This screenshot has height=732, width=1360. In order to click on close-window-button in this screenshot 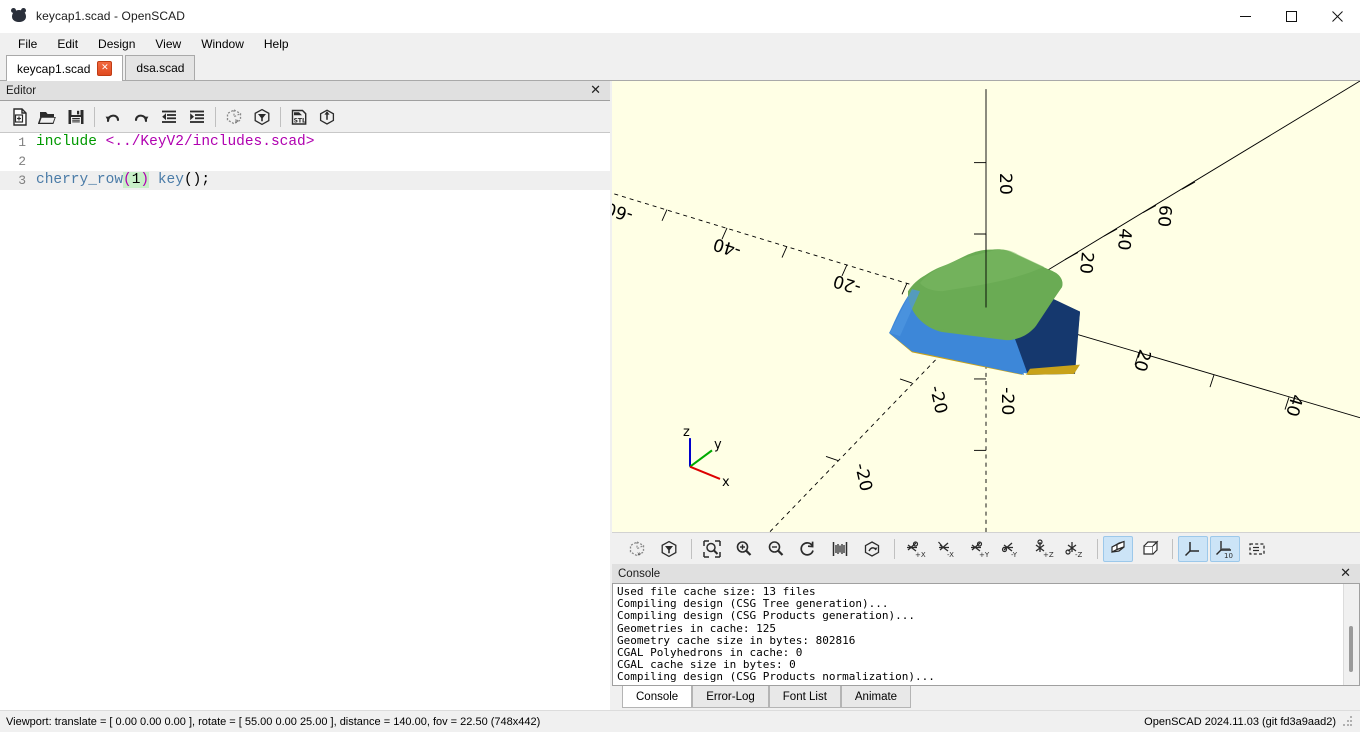, I will do `click(1337, 16)`.